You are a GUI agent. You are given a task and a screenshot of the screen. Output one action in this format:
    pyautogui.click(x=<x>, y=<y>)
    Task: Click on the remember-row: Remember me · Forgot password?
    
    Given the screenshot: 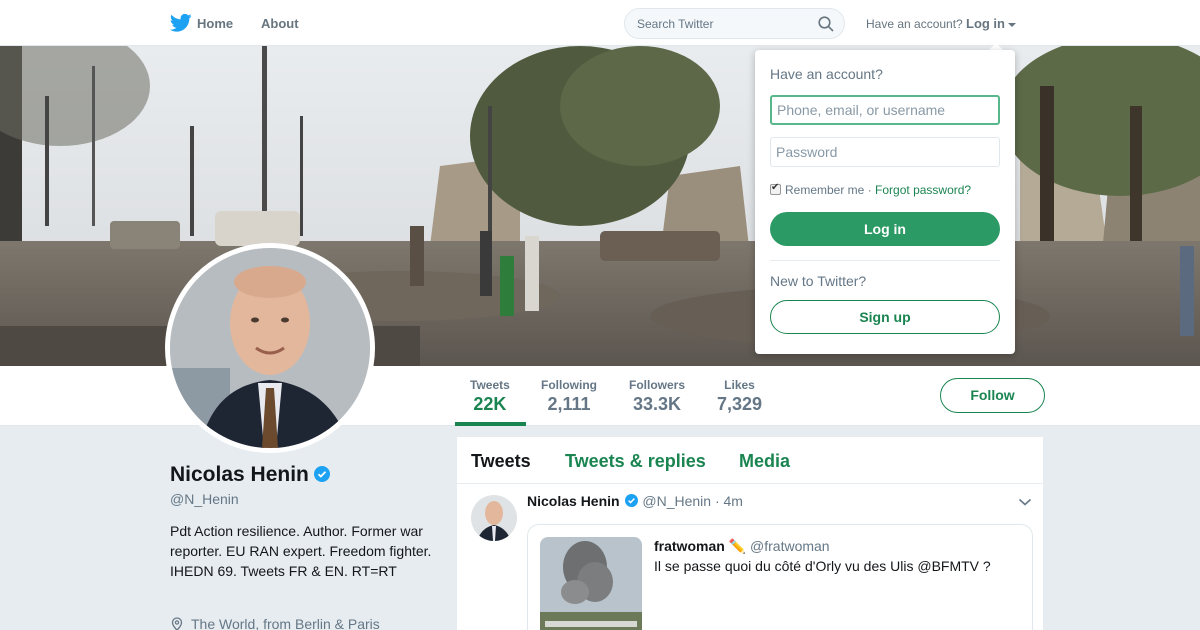 What is the action you would take?
    pyautogui.click(x=870, y=189)
    